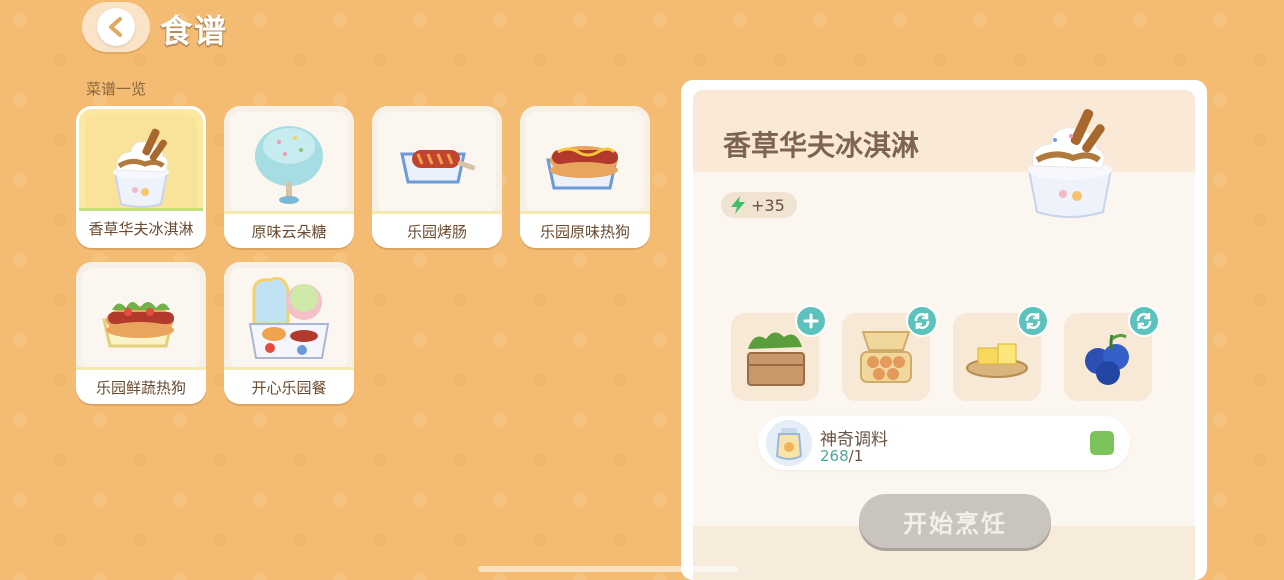  Describe the element at coordinates (1102, 443) in the screenshot. I see `seasoning-checkbox` at that location.